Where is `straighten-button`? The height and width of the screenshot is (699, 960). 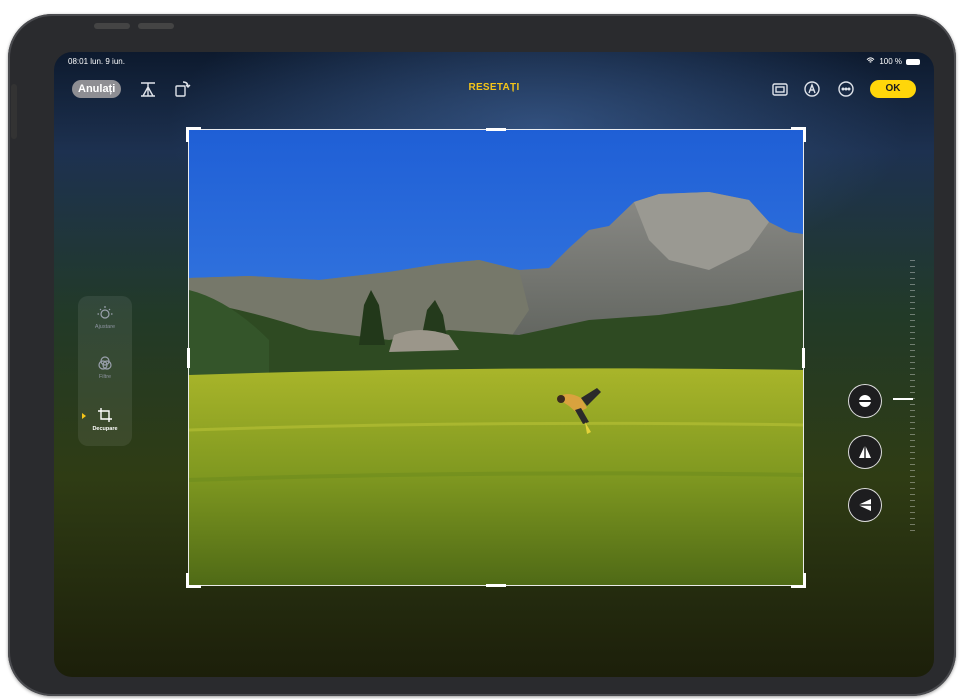
straighten-button is located at coordinates (865, 401).